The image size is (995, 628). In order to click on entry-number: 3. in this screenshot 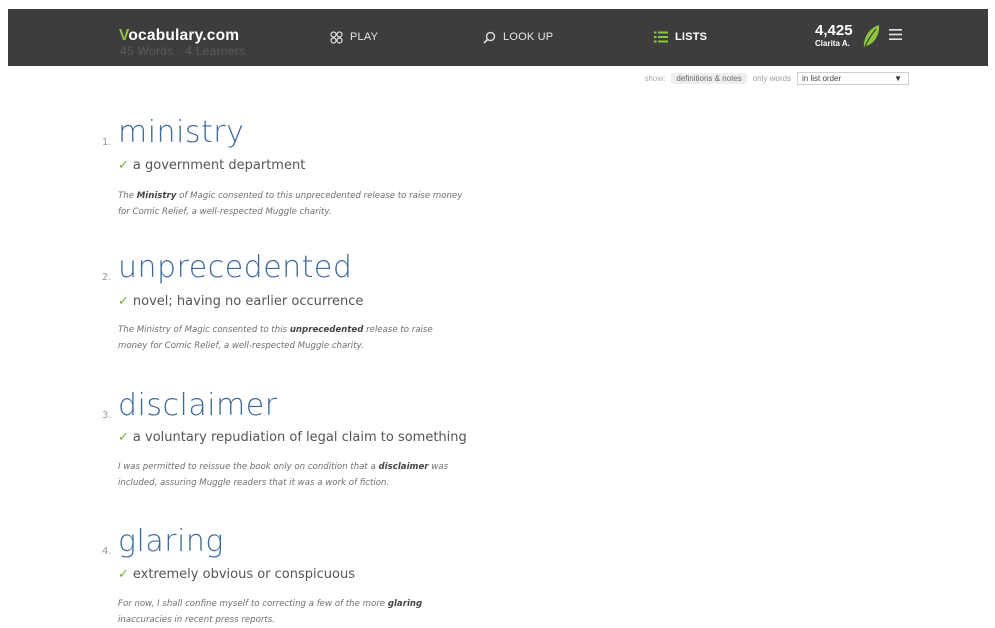, I will do `click(107, 415)`.